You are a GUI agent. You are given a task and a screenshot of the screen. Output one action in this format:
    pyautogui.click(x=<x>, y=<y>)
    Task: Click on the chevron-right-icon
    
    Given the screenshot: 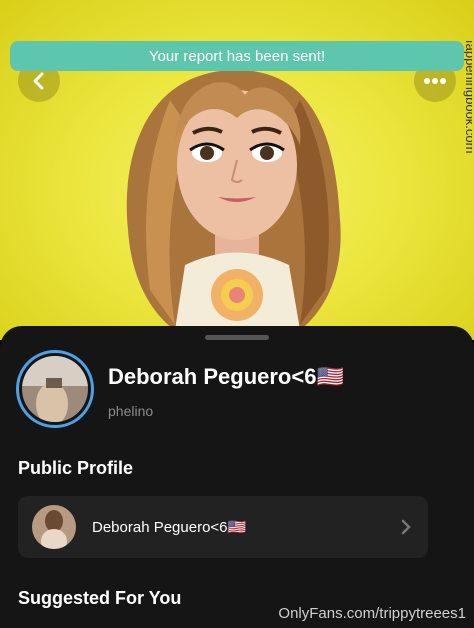 What is the action you would take?
    pyautogui.click(x=406, y=527)
    